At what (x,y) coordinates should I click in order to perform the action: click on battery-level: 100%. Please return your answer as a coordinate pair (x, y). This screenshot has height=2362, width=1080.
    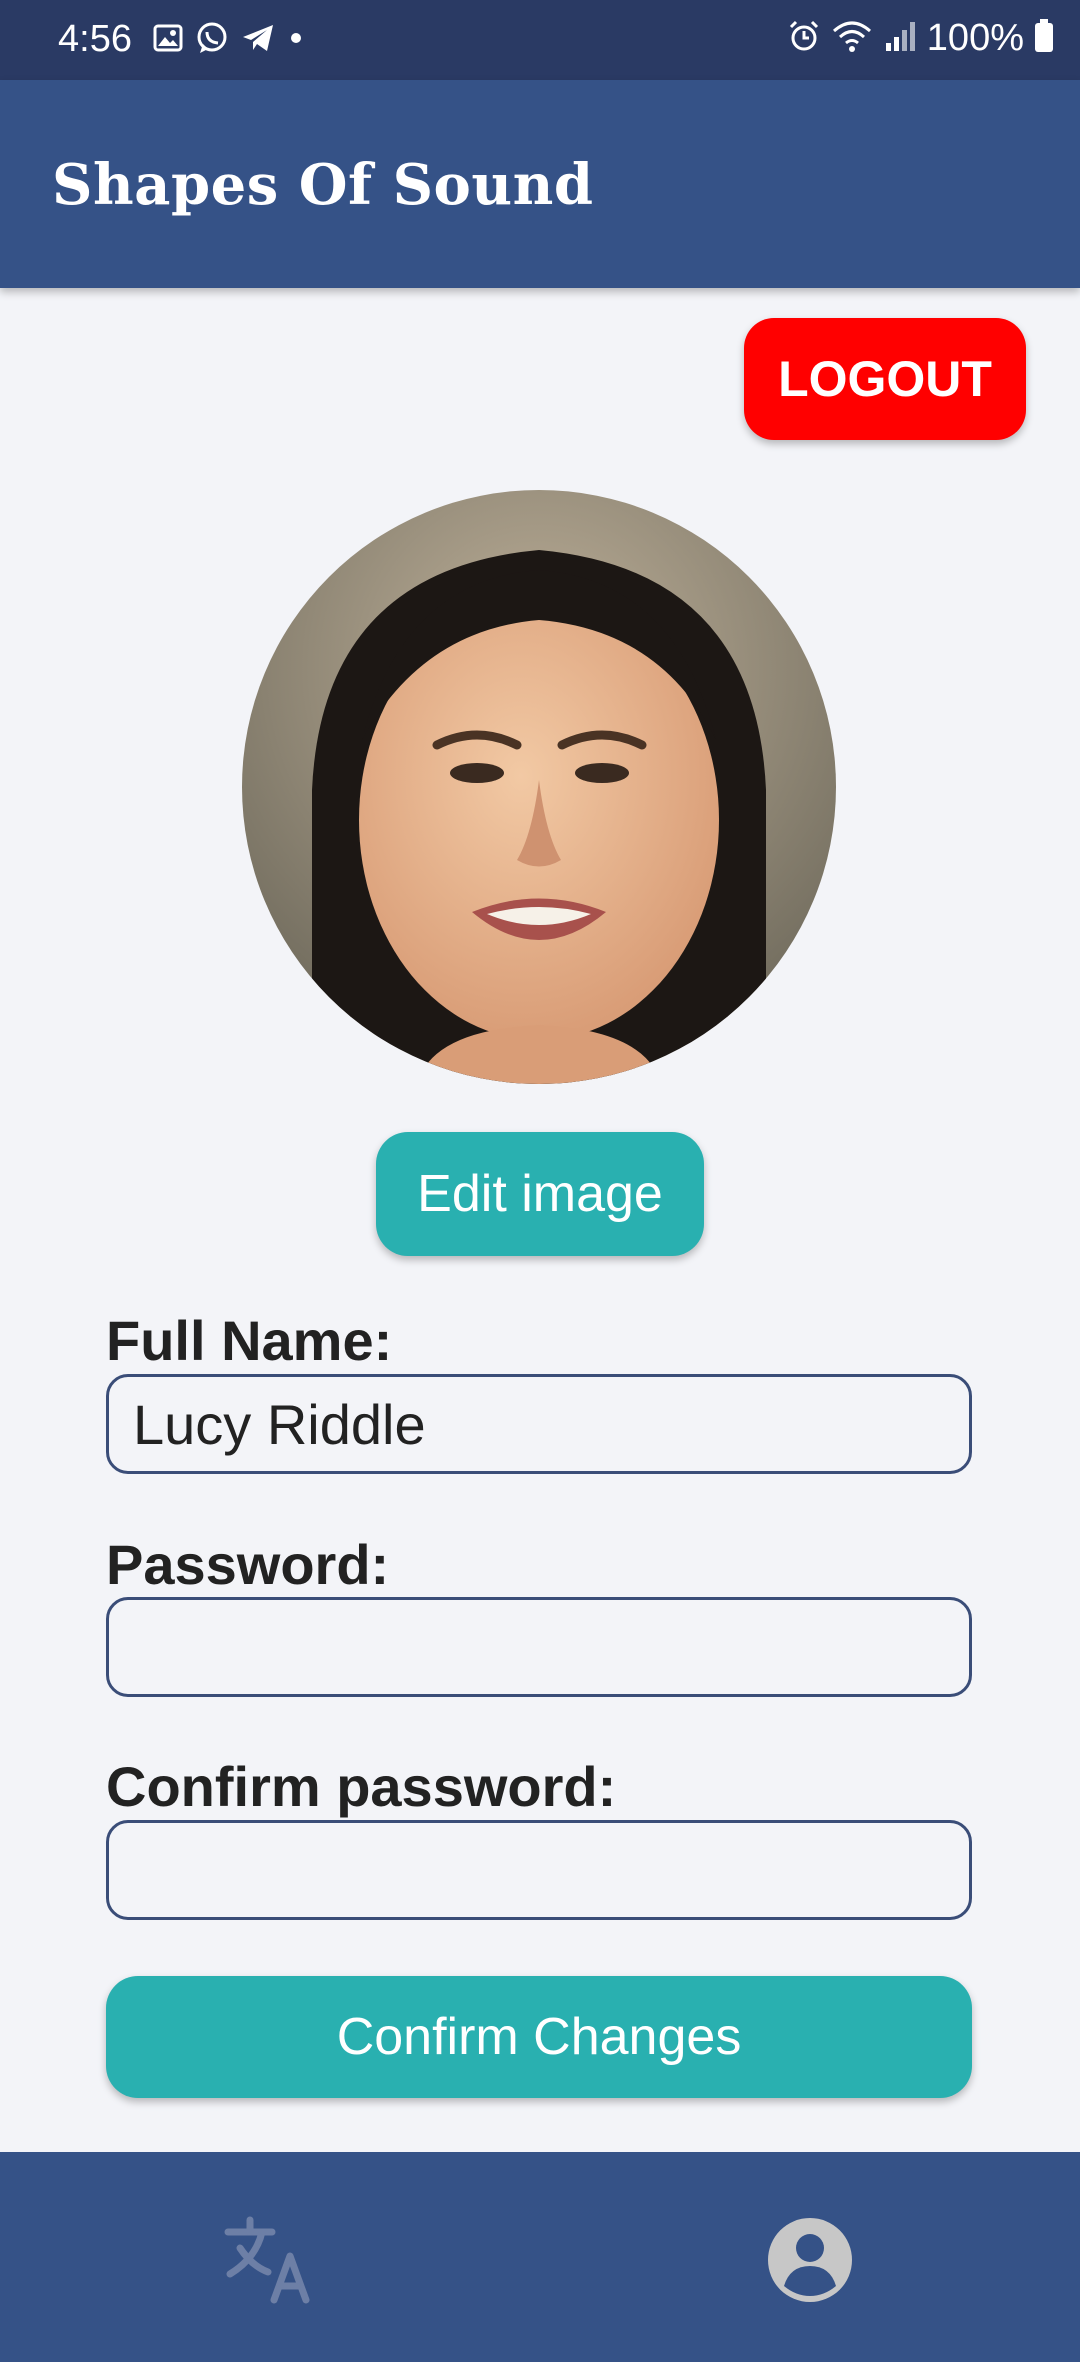
    Looking at the image, I should click on (975, 37).